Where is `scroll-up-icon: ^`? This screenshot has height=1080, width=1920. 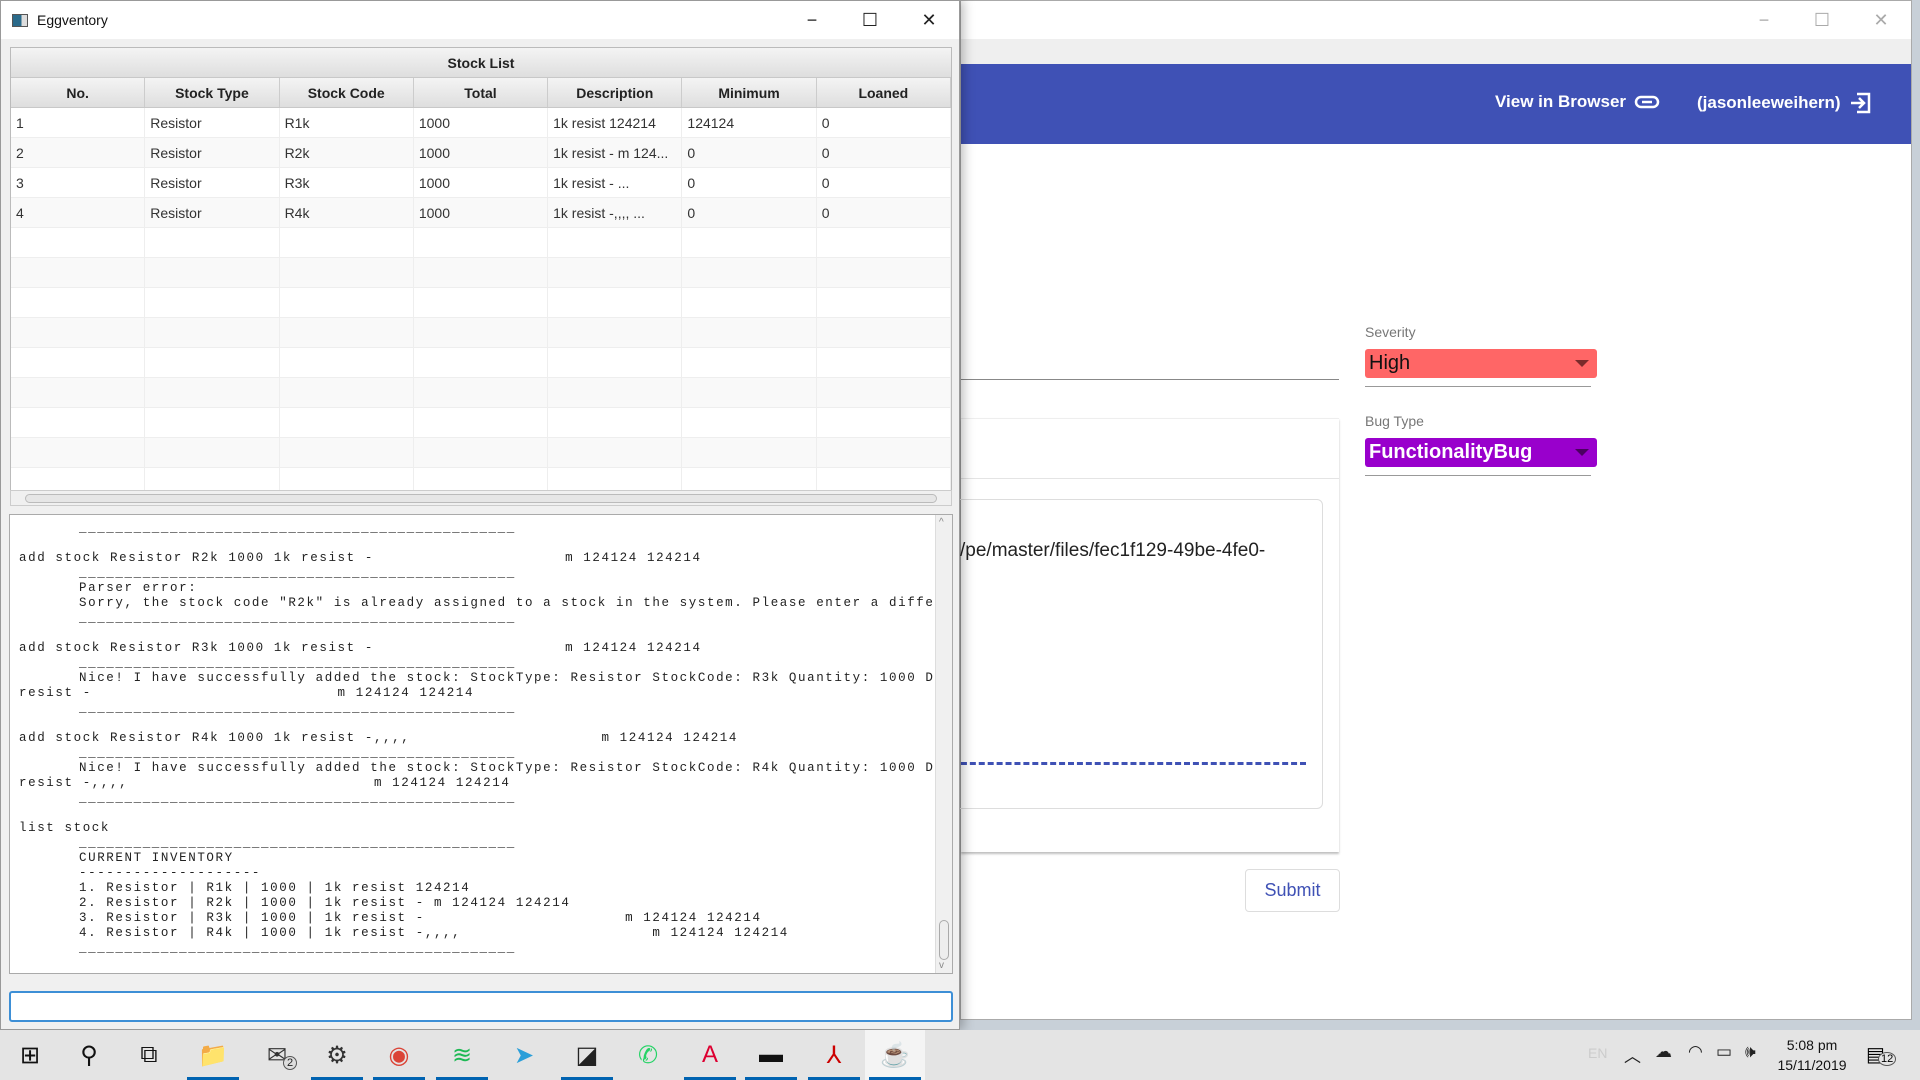 scroll-up-icon: ^ is located at coordinates (941, 522).